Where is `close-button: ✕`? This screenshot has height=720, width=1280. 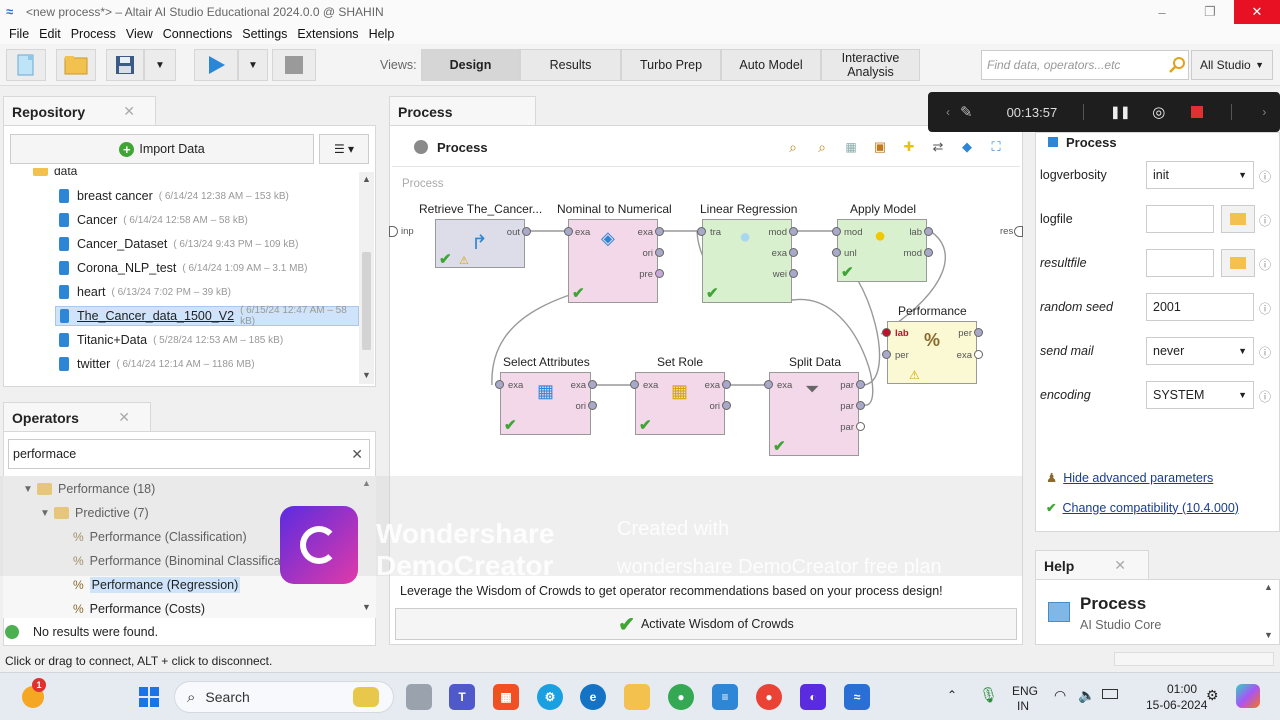
close-button: ✕ is located at coordinates (1257, 12).